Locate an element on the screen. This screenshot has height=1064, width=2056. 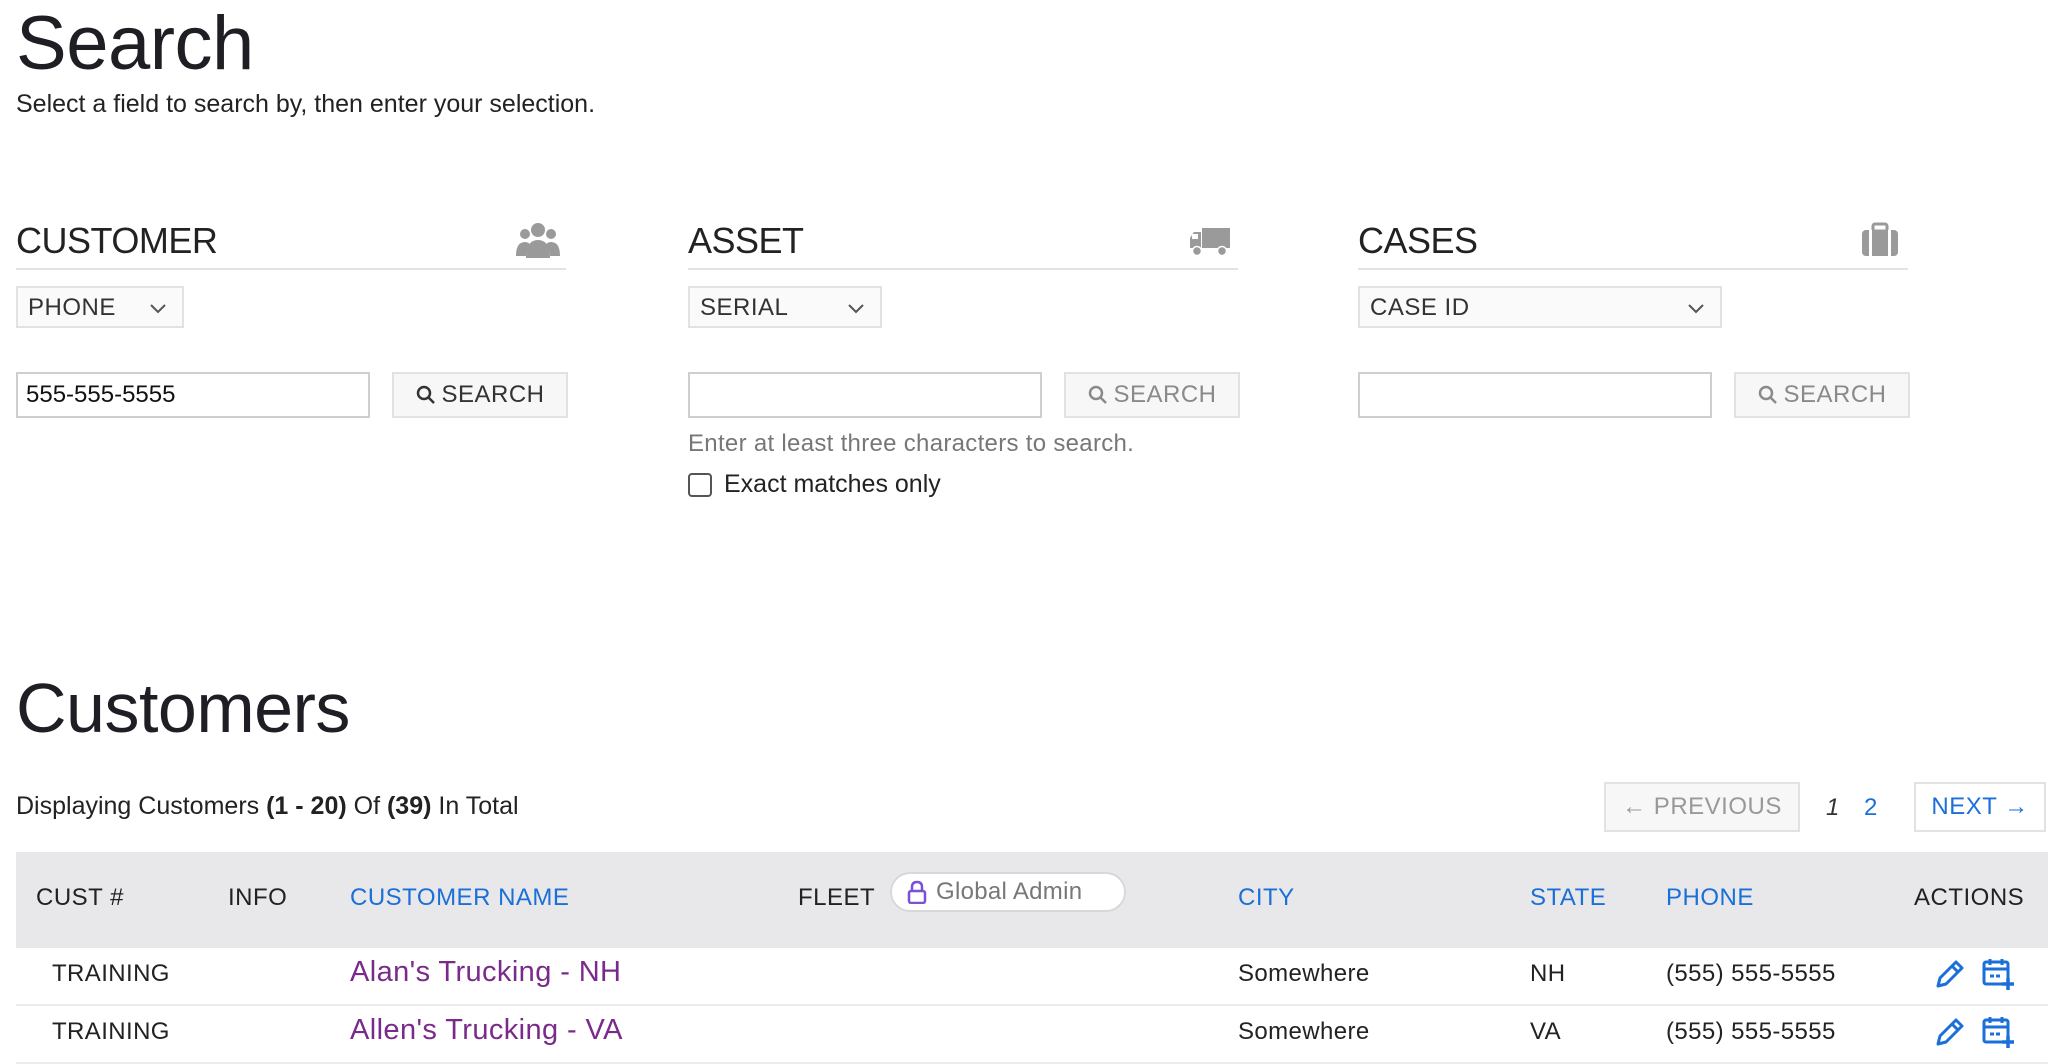
asset-search-button-label: SEARCH is located at coordinates (1165, 394).